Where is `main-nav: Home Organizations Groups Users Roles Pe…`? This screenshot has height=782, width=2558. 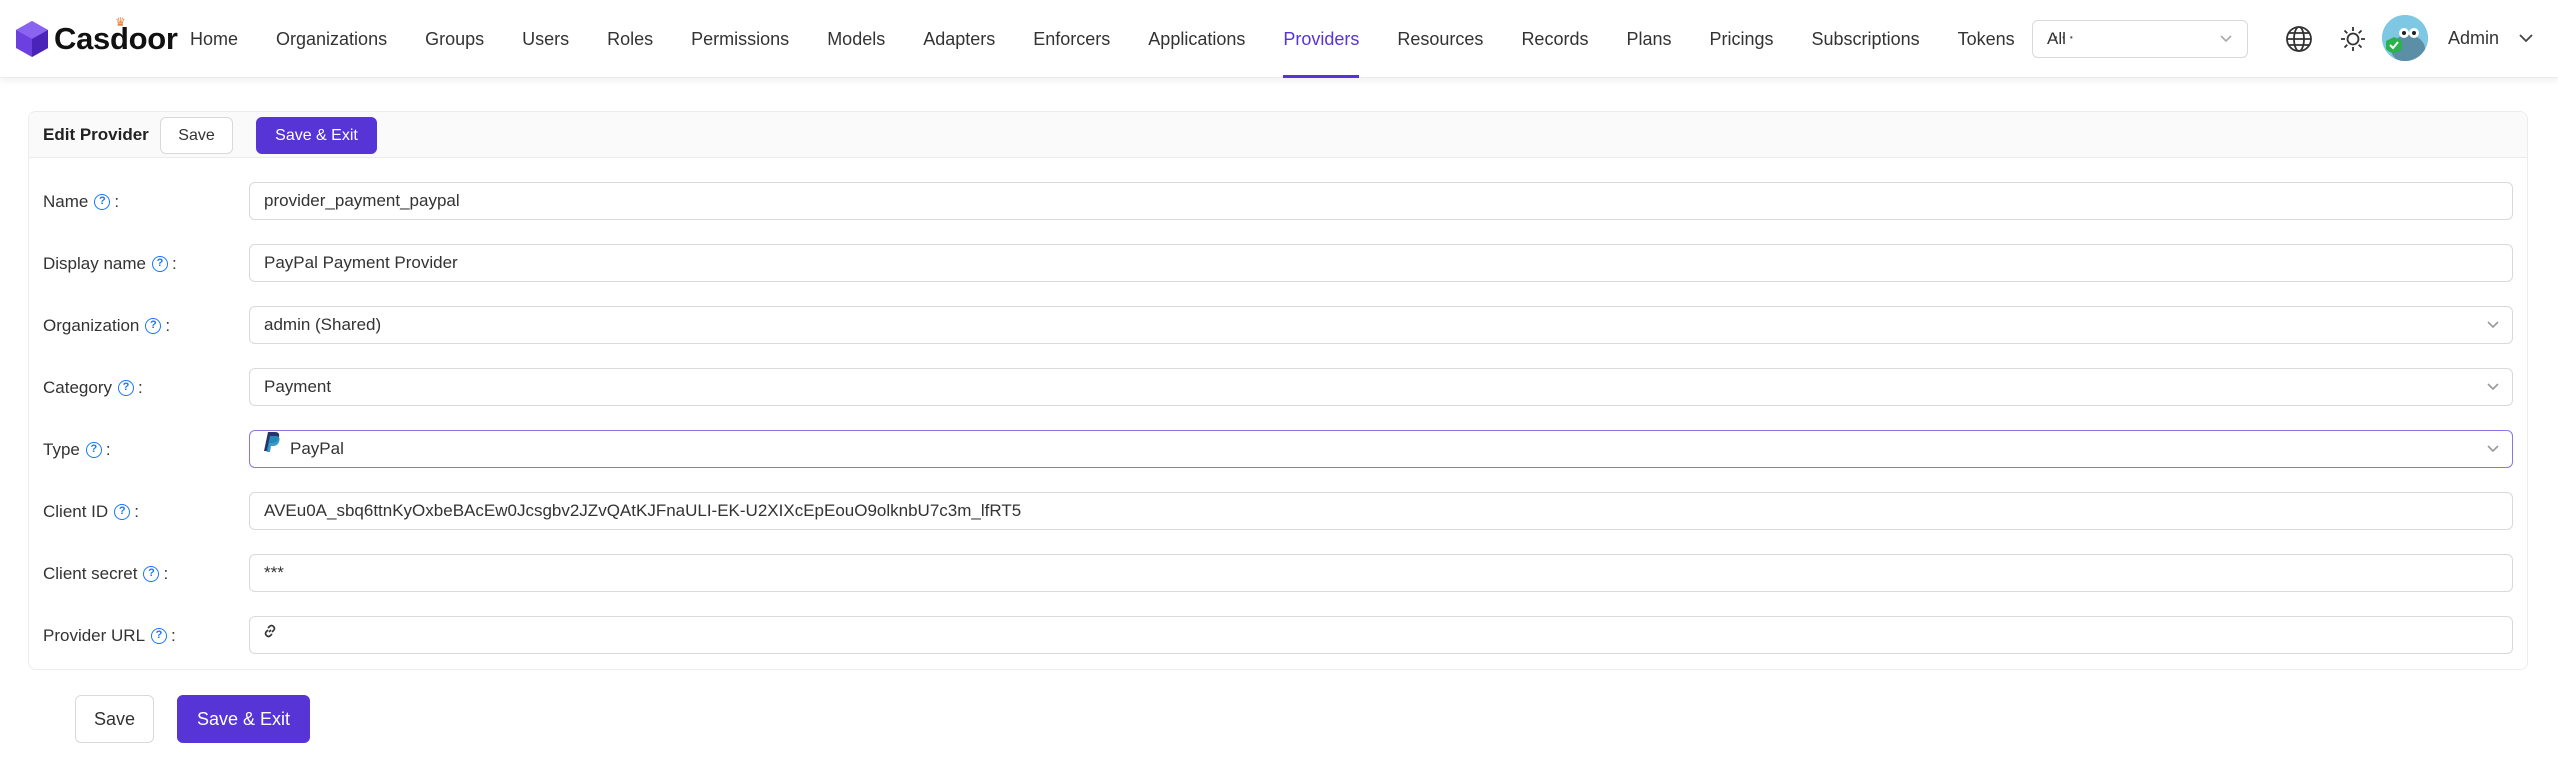 main-nav: Home Organizations Groups Users Roles Pe… is located at coordinates (1133, 39).